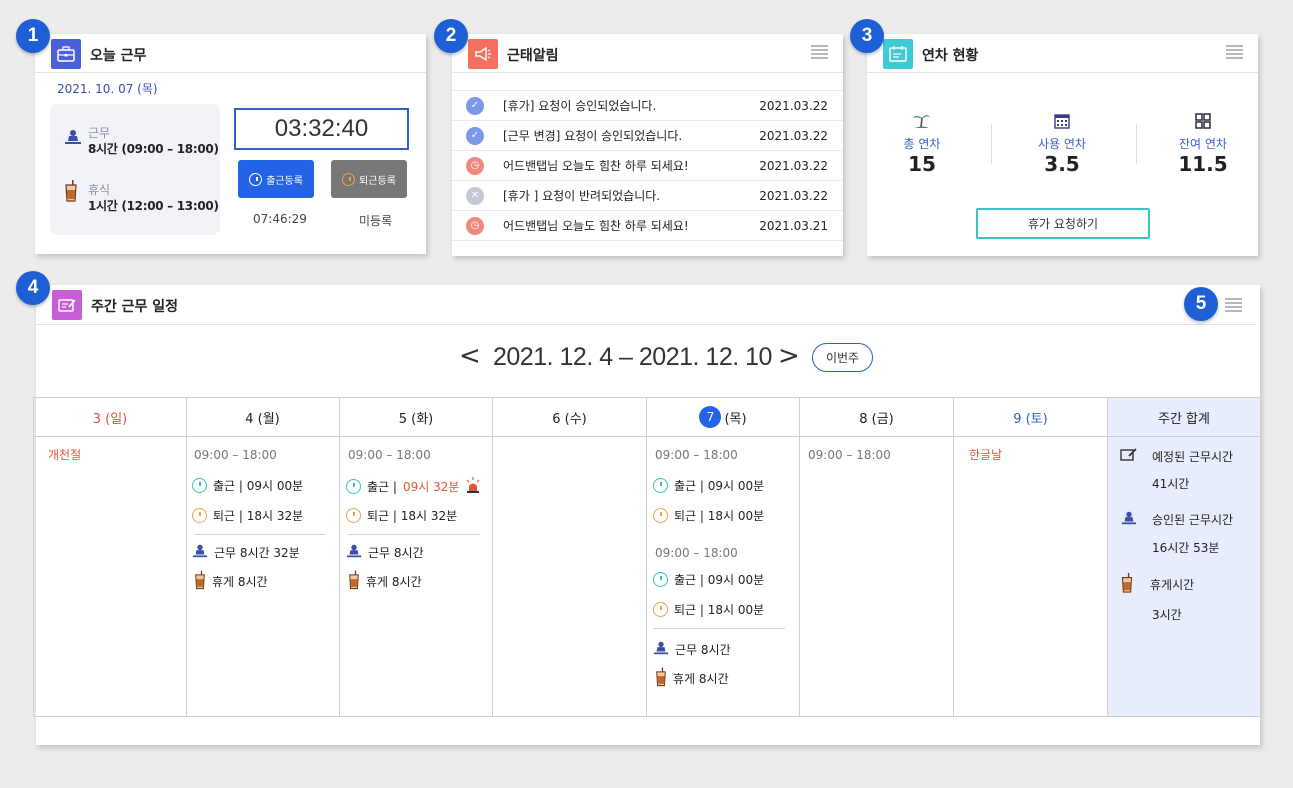 This screenshot has height=788, width=1293. Describe the element at coordinates (1062, 122) in the screenshot. I see `calendar-grid-icon` at that location.